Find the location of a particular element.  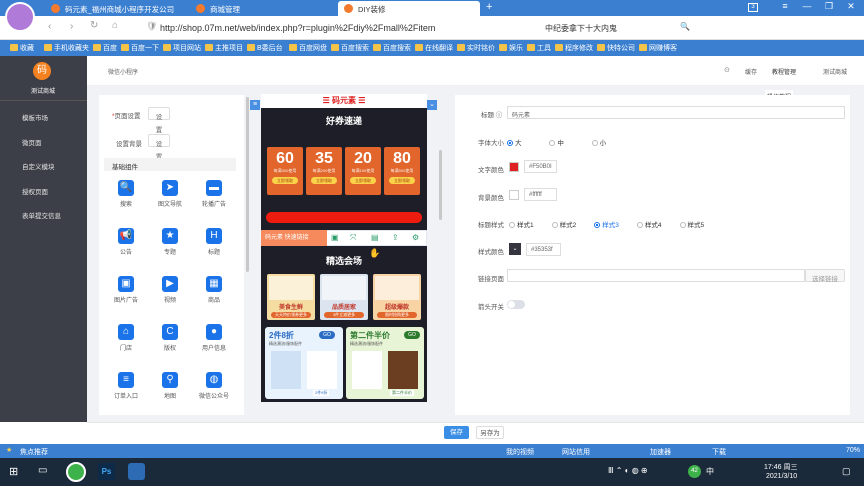

save-button: 保存 is located at coordinates (456, 432).